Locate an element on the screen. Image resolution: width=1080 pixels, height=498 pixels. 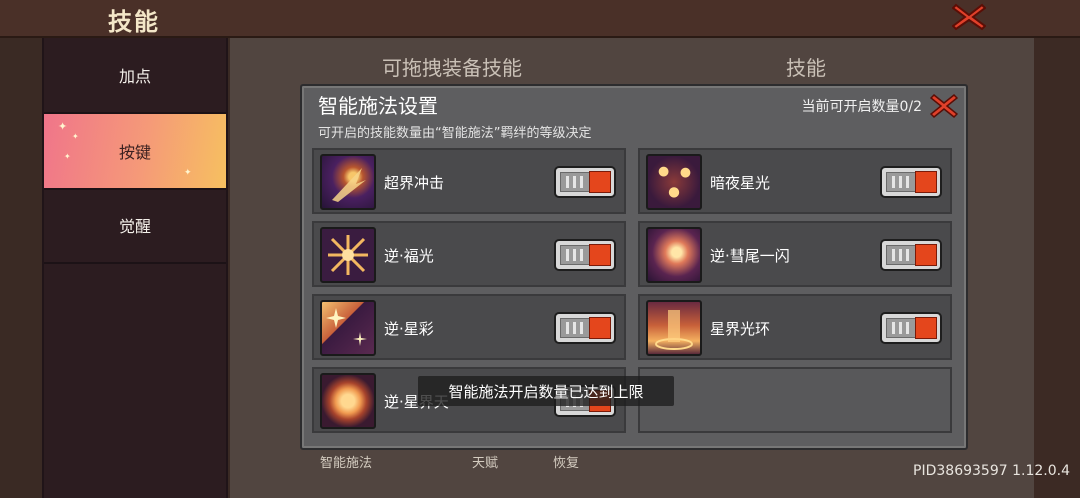
skill-card: 超界冲击 is located at coordinates (469, 181).